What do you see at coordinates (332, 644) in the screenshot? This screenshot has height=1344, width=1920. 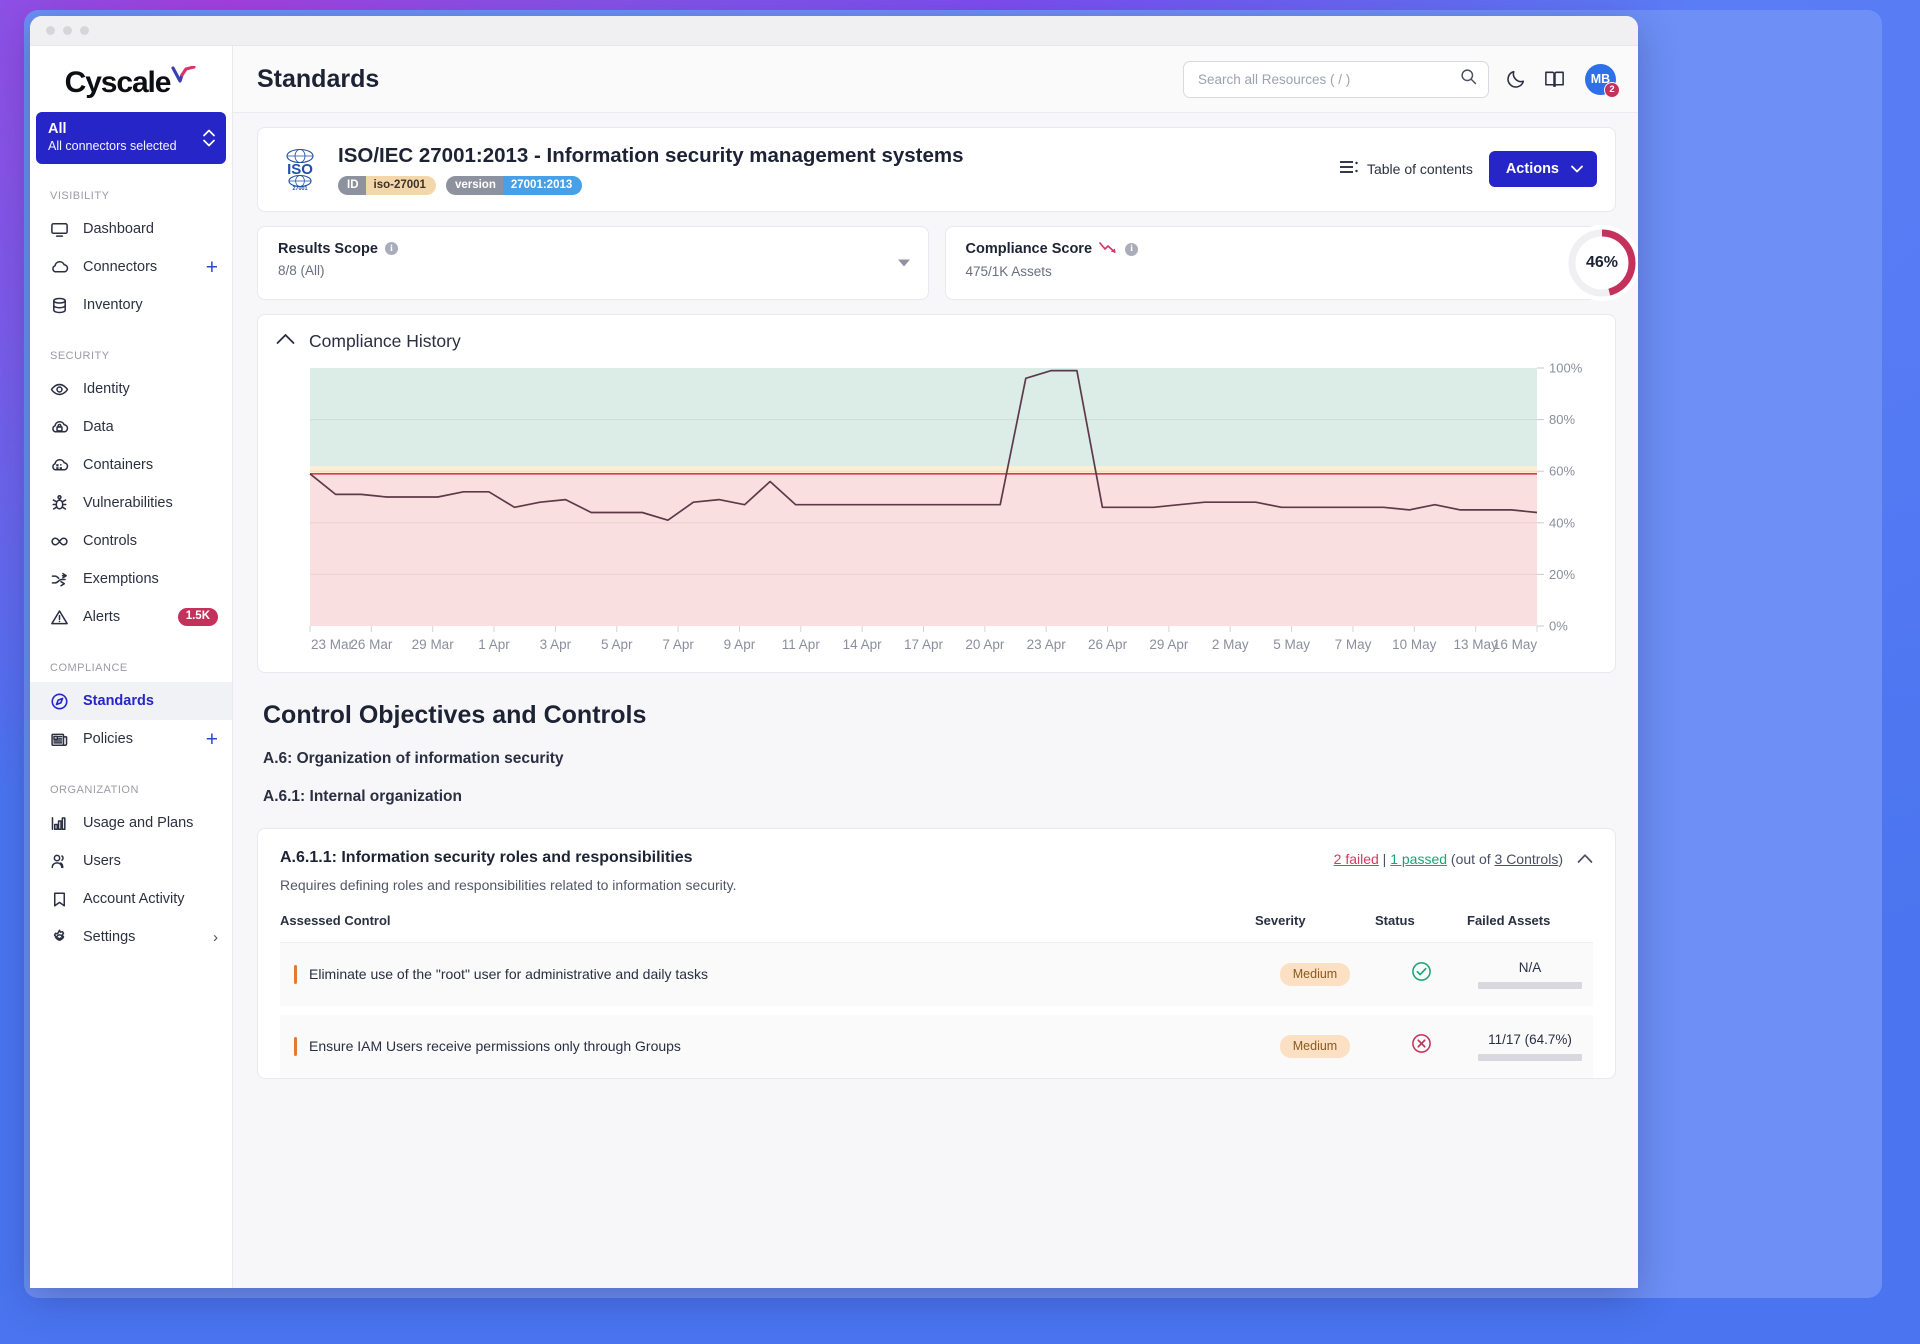 I see `svg-text: 23 Mar` at bounding box center [332, 644].